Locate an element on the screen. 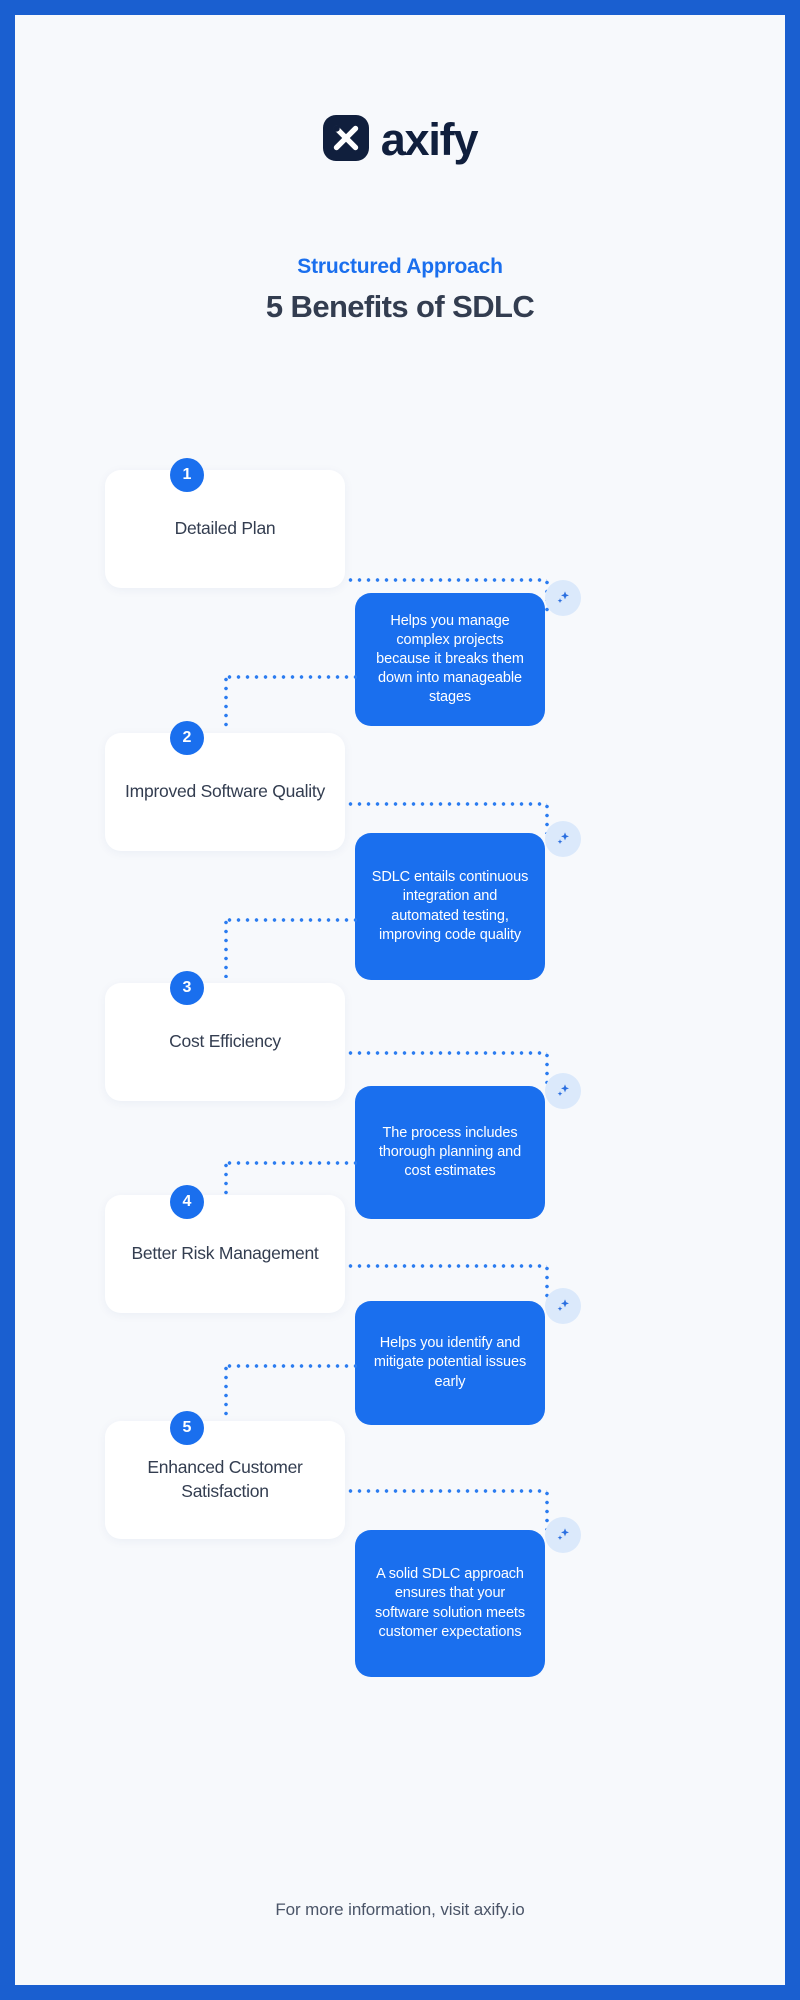  step-number: 3 is located at coordinates (187, 987).